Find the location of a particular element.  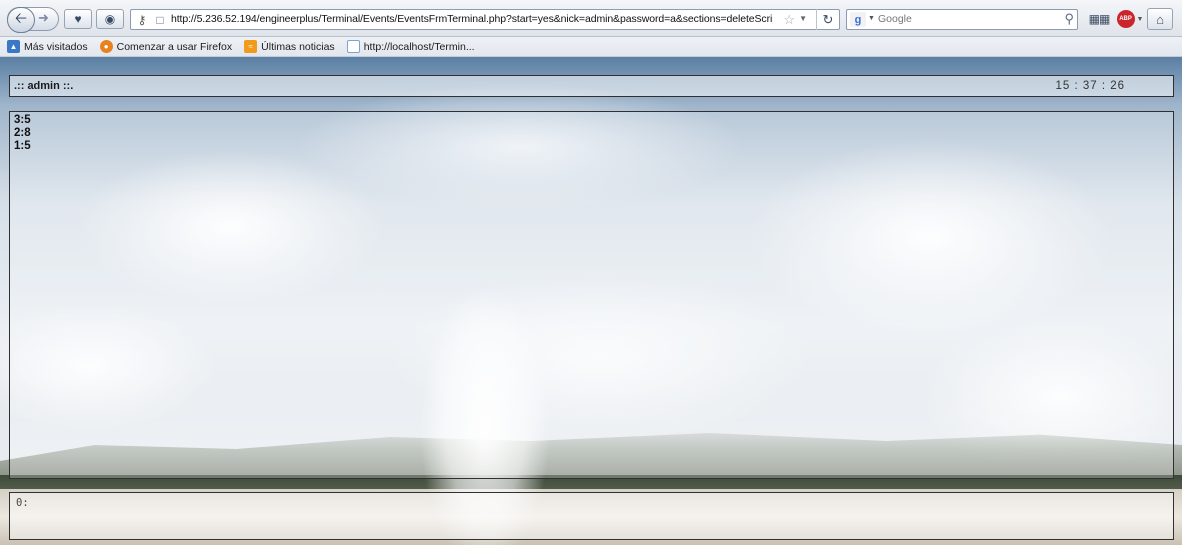

bookmark-most-visited: ▲ Más visitados is located at coordinates (47, 46).